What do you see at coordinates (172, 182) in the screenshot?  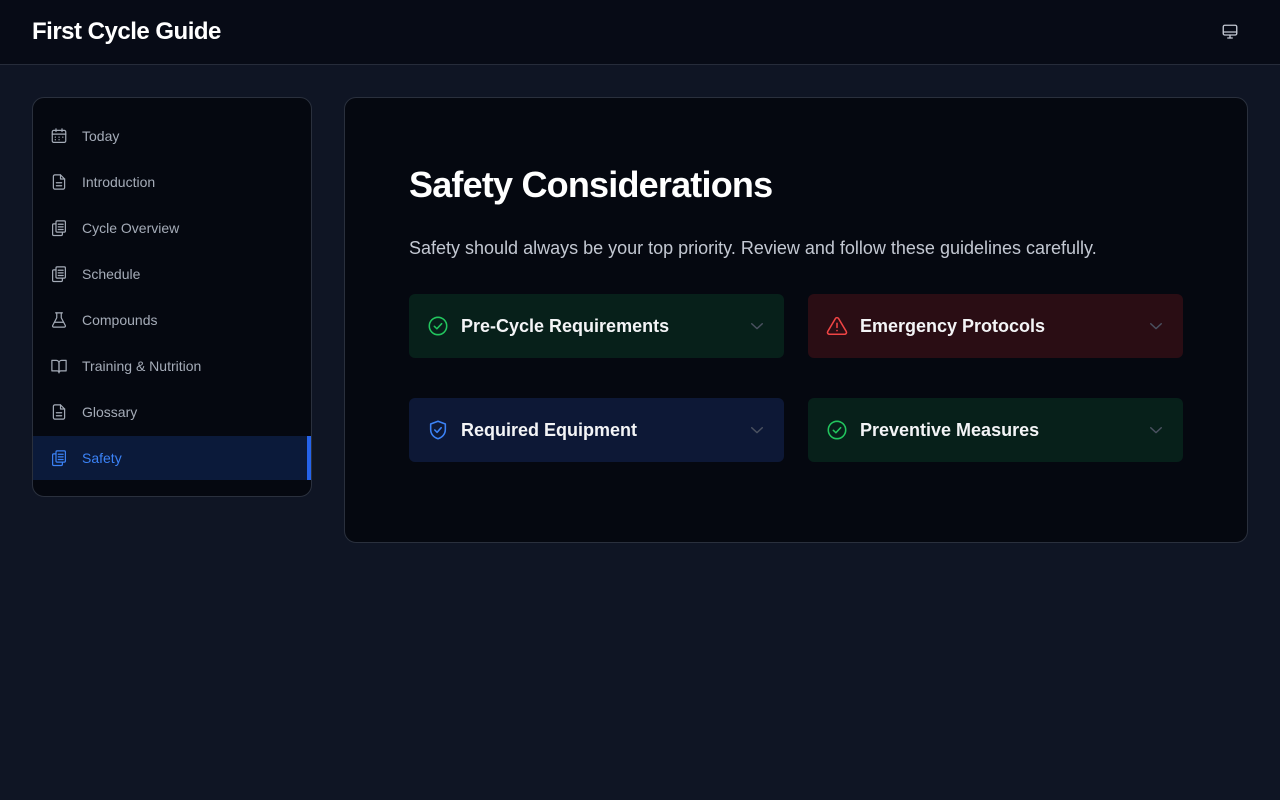 I see `sidebar-item-introduction: Introduction` at bounding box center [172, 182].